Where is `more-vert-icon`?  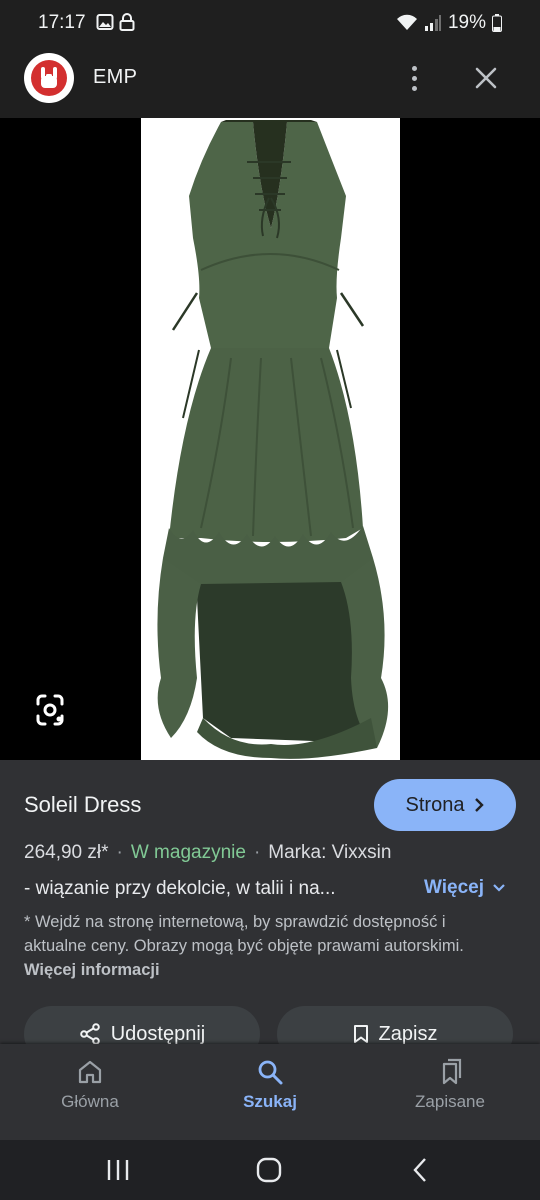
more-vert-icon is located at coordinates (414, 68).